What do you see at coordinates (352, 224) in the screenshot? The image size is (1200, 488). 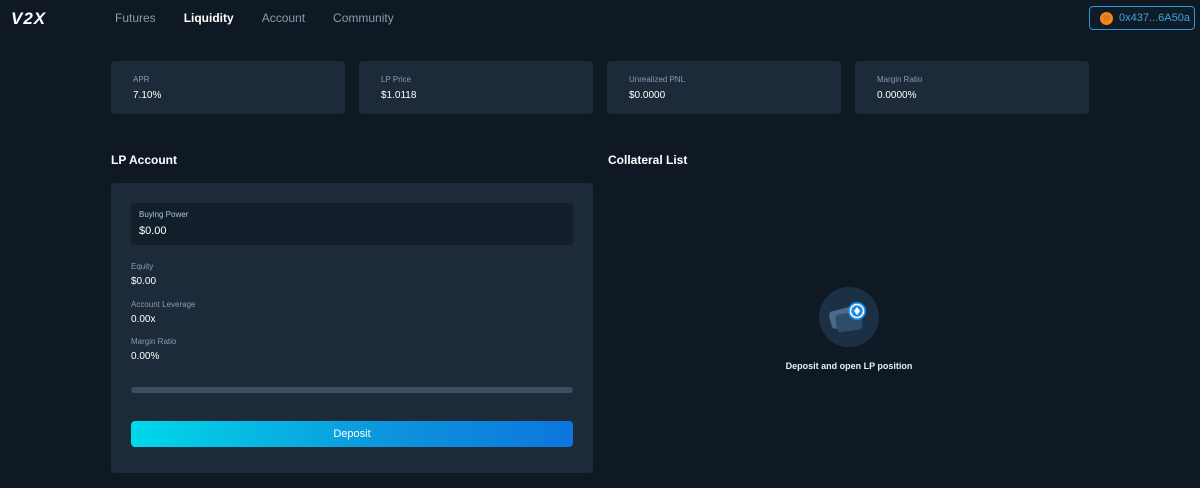 I see `buying-power-box: Buying Power $0.00` at bounding box center [352, 224].